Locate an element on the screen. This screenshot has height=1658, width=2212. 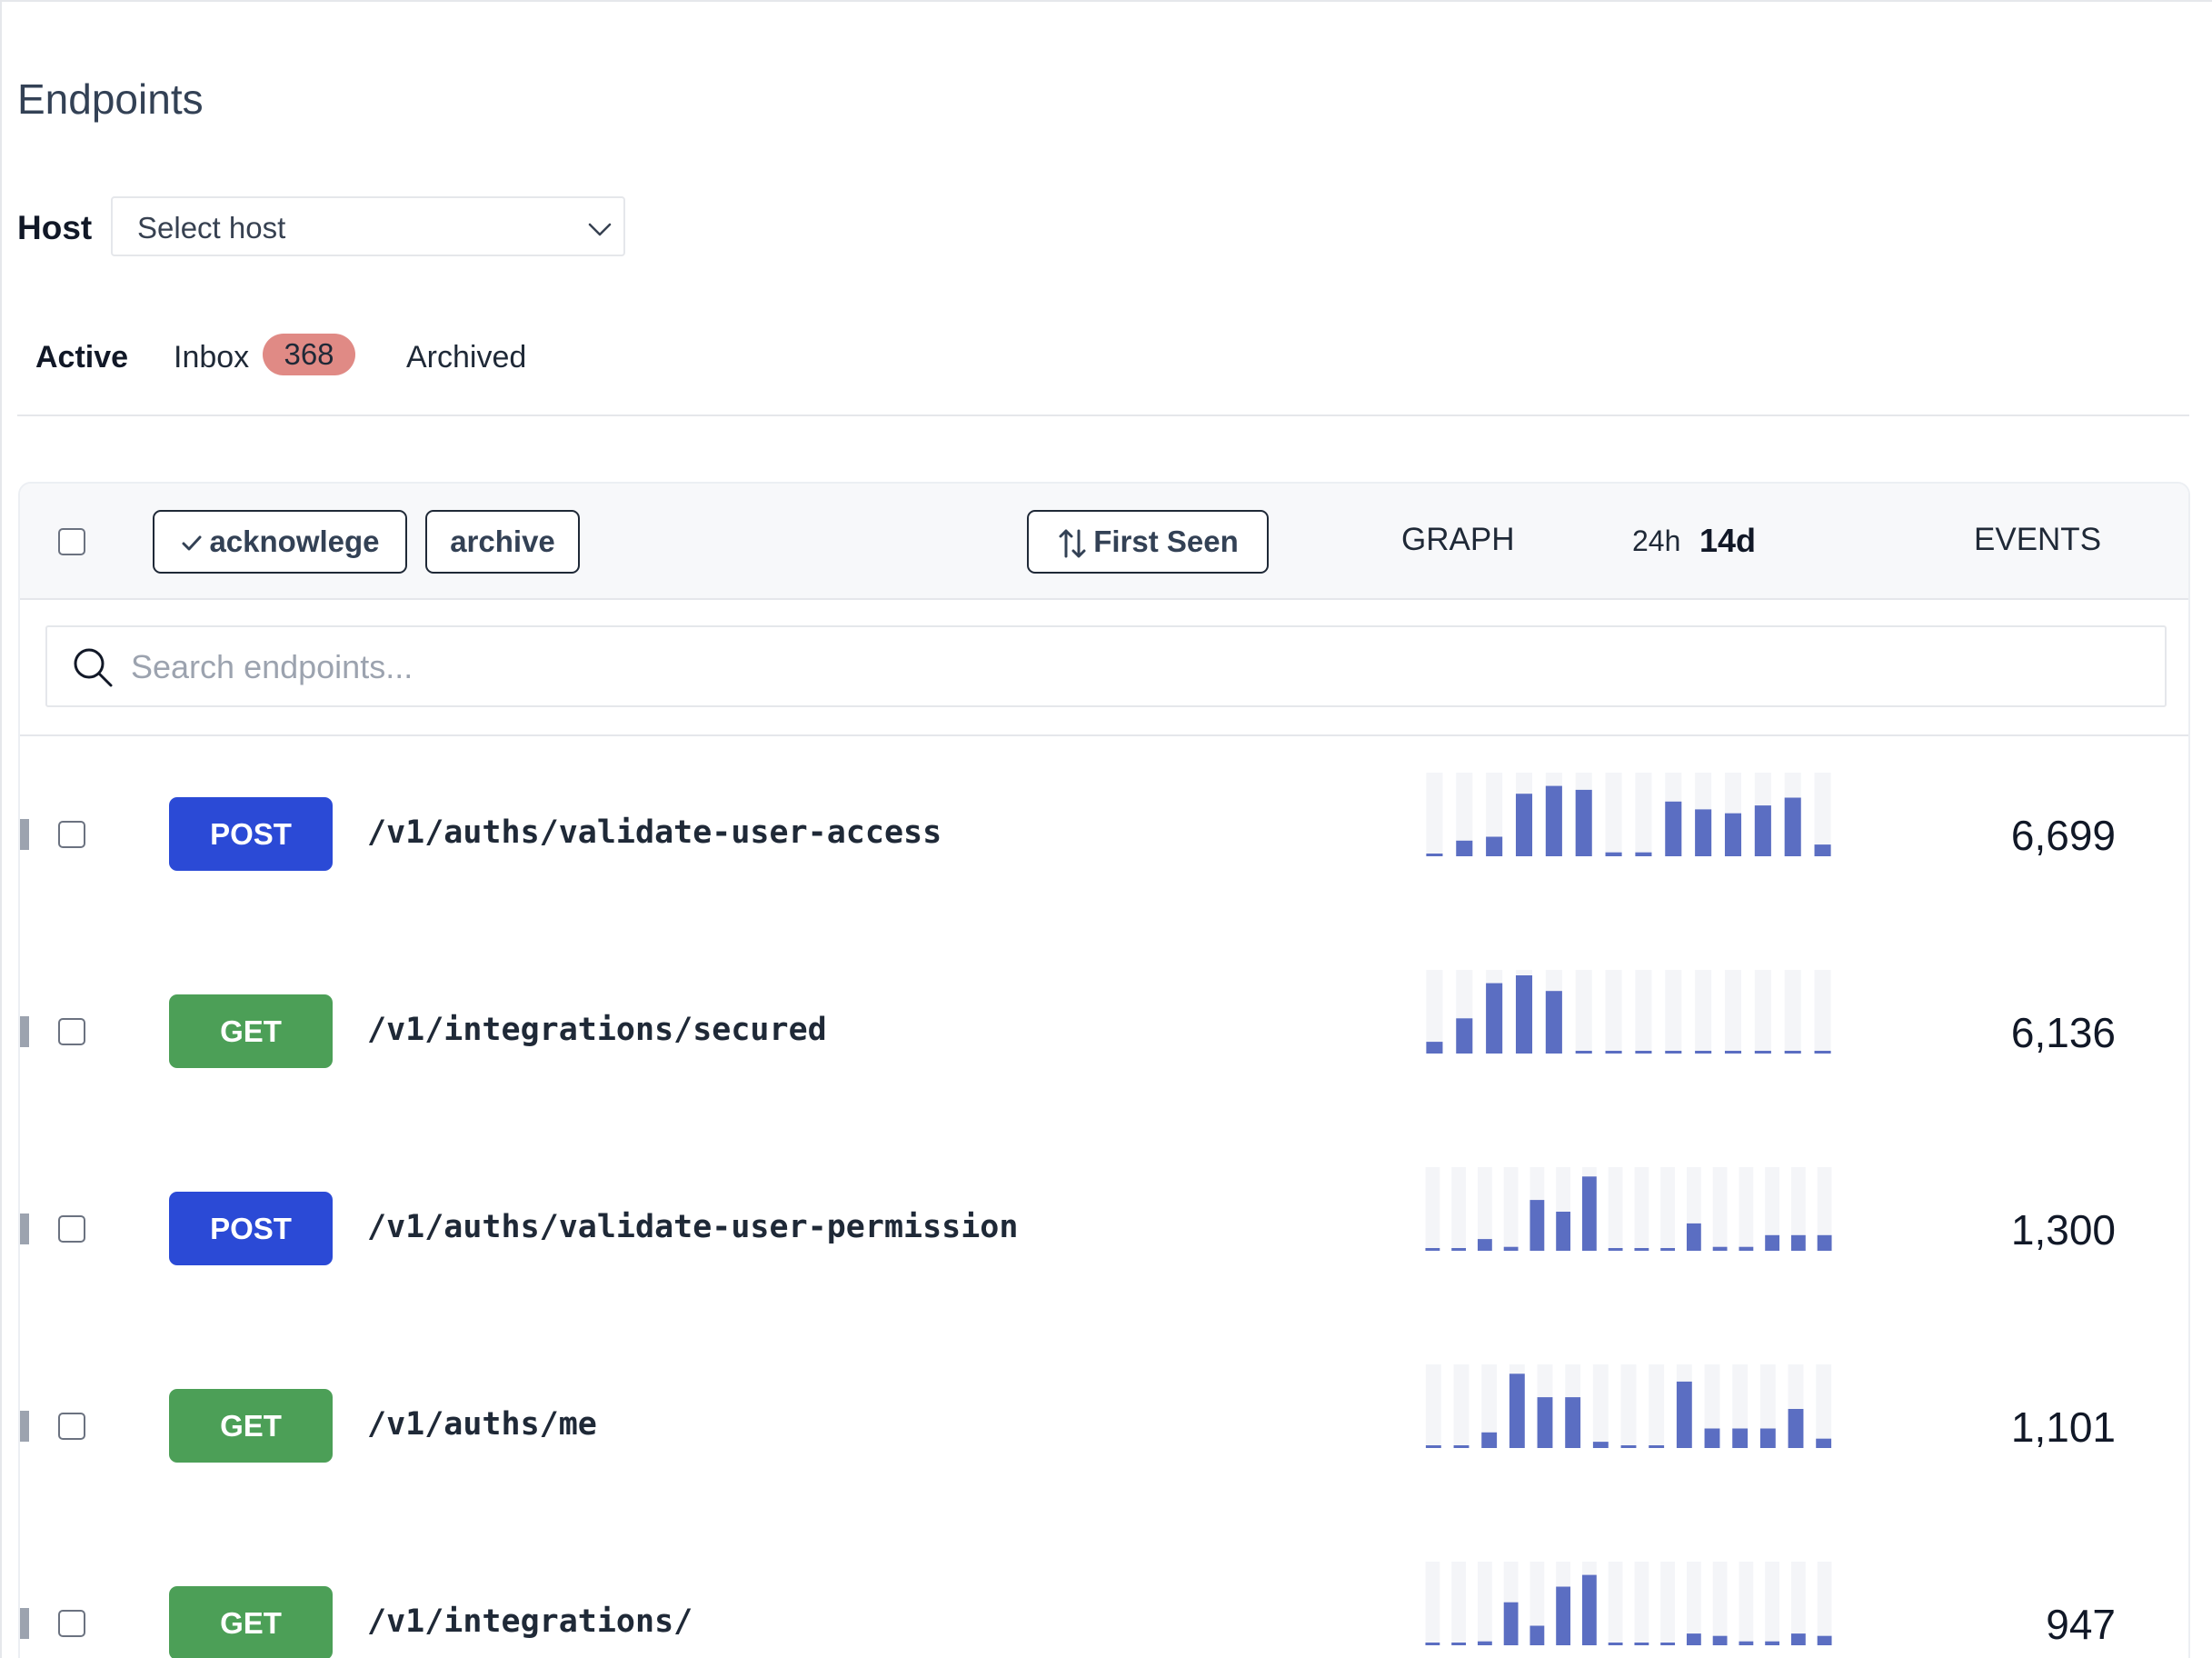
inbox-count-badge: 368 is located at coordinates (309, 354).